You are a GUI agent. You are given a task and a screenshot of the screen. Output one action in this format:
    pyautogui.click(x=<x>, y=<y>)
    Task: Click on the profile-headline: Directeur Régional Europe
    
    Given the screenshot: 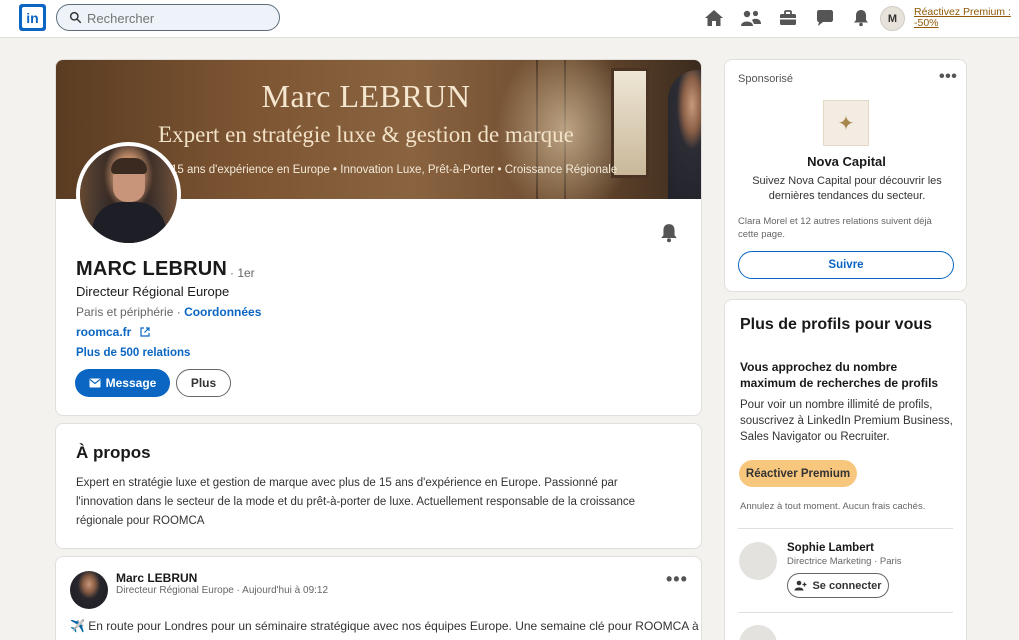 What is the action you would take?
    pyautogui.click(x=153, y=291)
    